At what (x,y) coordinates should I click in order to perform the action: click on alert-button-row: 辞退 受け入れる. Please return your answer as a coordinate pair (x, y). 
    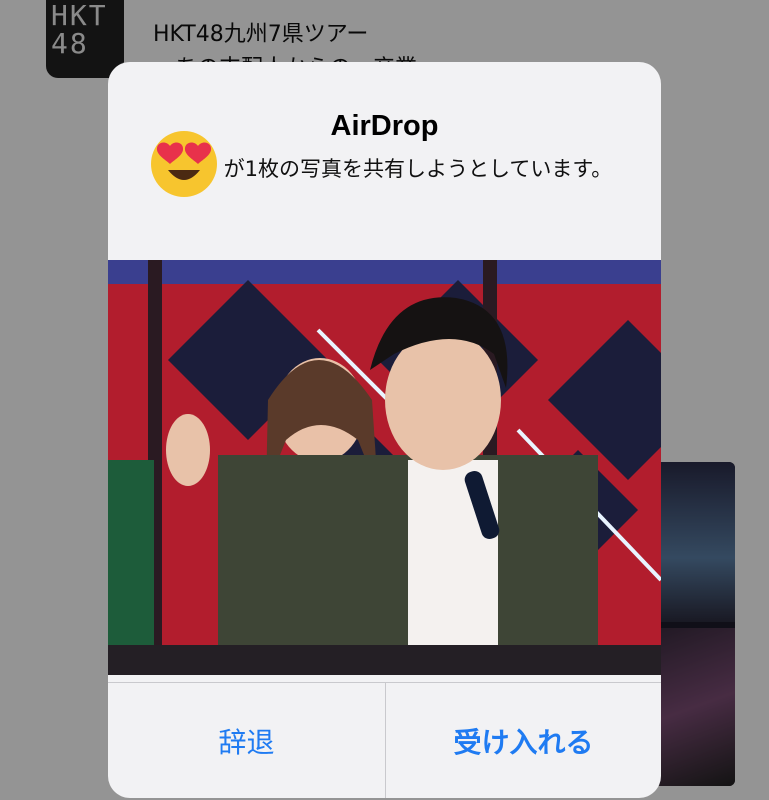
    Looking at the image, I should click on (384, 740).